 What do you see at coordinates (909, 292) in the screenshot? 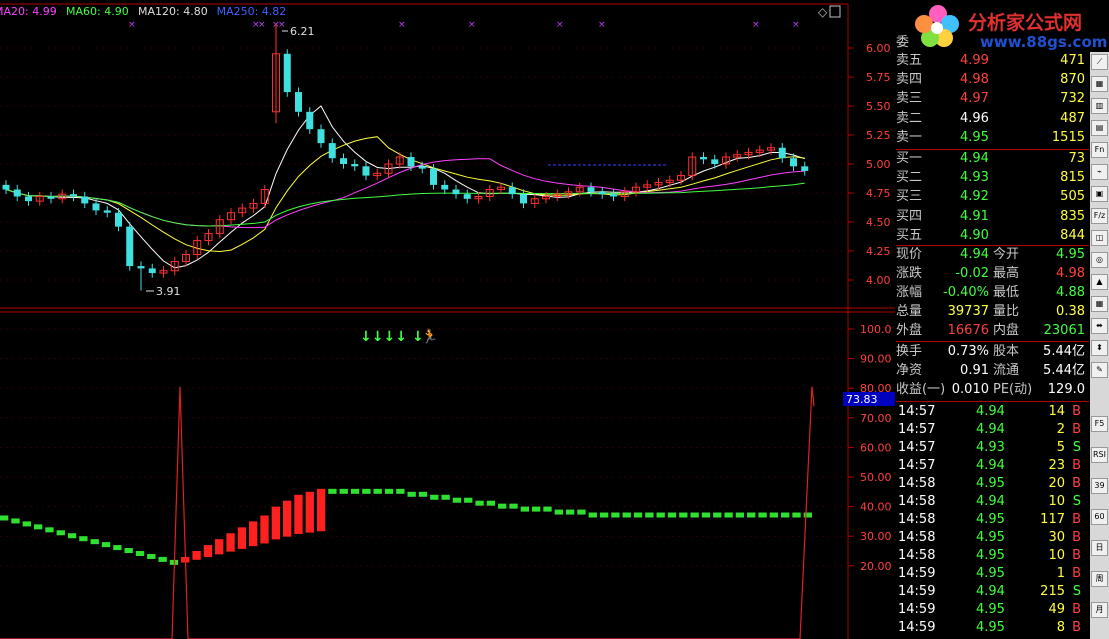
I see `quote-label: 涨幅` at bounding box center [909, 292].